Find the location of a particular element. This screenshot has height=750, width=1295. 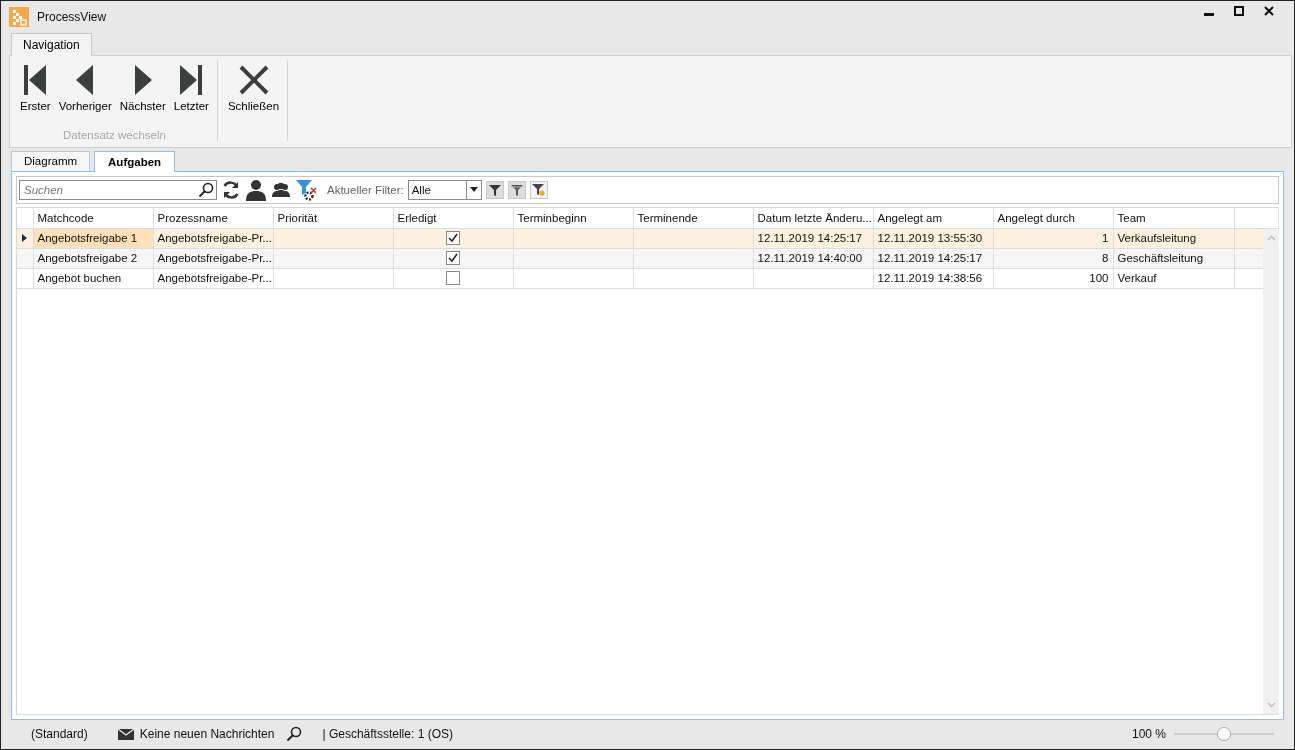

funnel-star-icon is located at coordinates (539, 190).